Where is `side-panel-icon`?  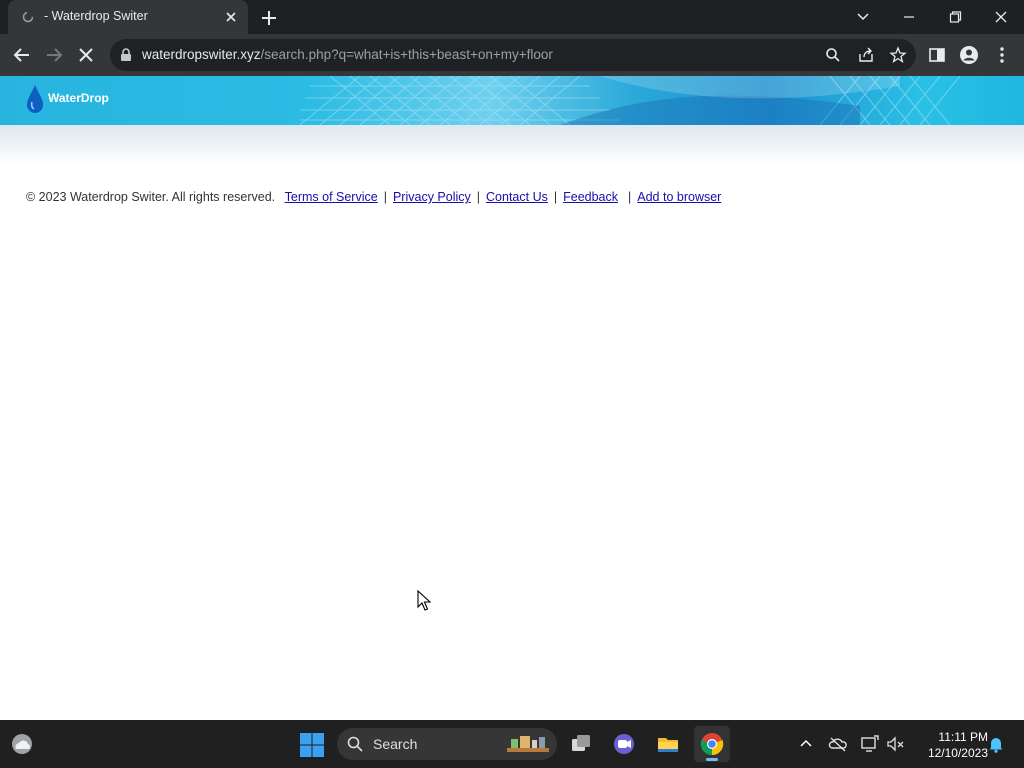 side-panel-icon is located at coordinates (937, 55).